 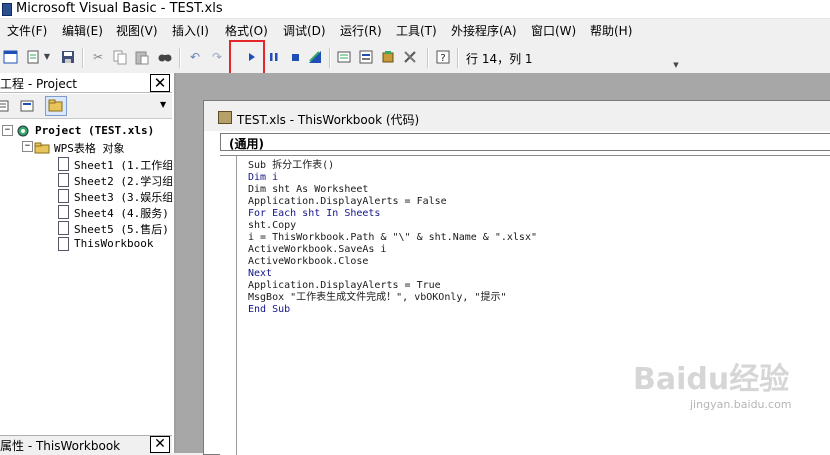 What do you see at coordinates (676, 65) in the screenshot?
I see `toolbar-options-icon: ▼` at bounding box center [676, 65].